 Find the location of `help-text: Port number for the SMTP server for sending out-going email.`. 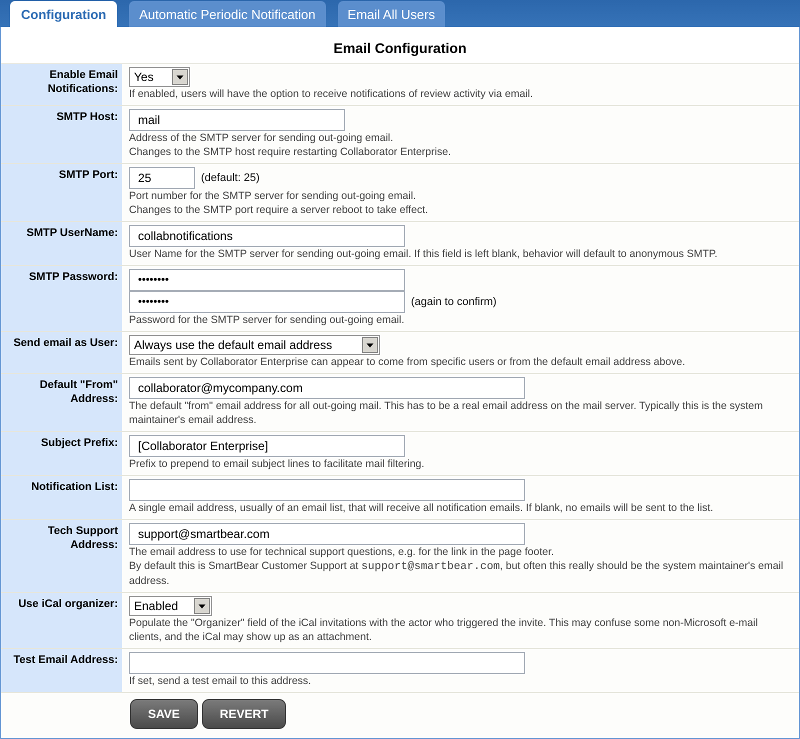

help-text: Port number for the SMTP server for sending out-going email. is located at coordinates (273, 196).